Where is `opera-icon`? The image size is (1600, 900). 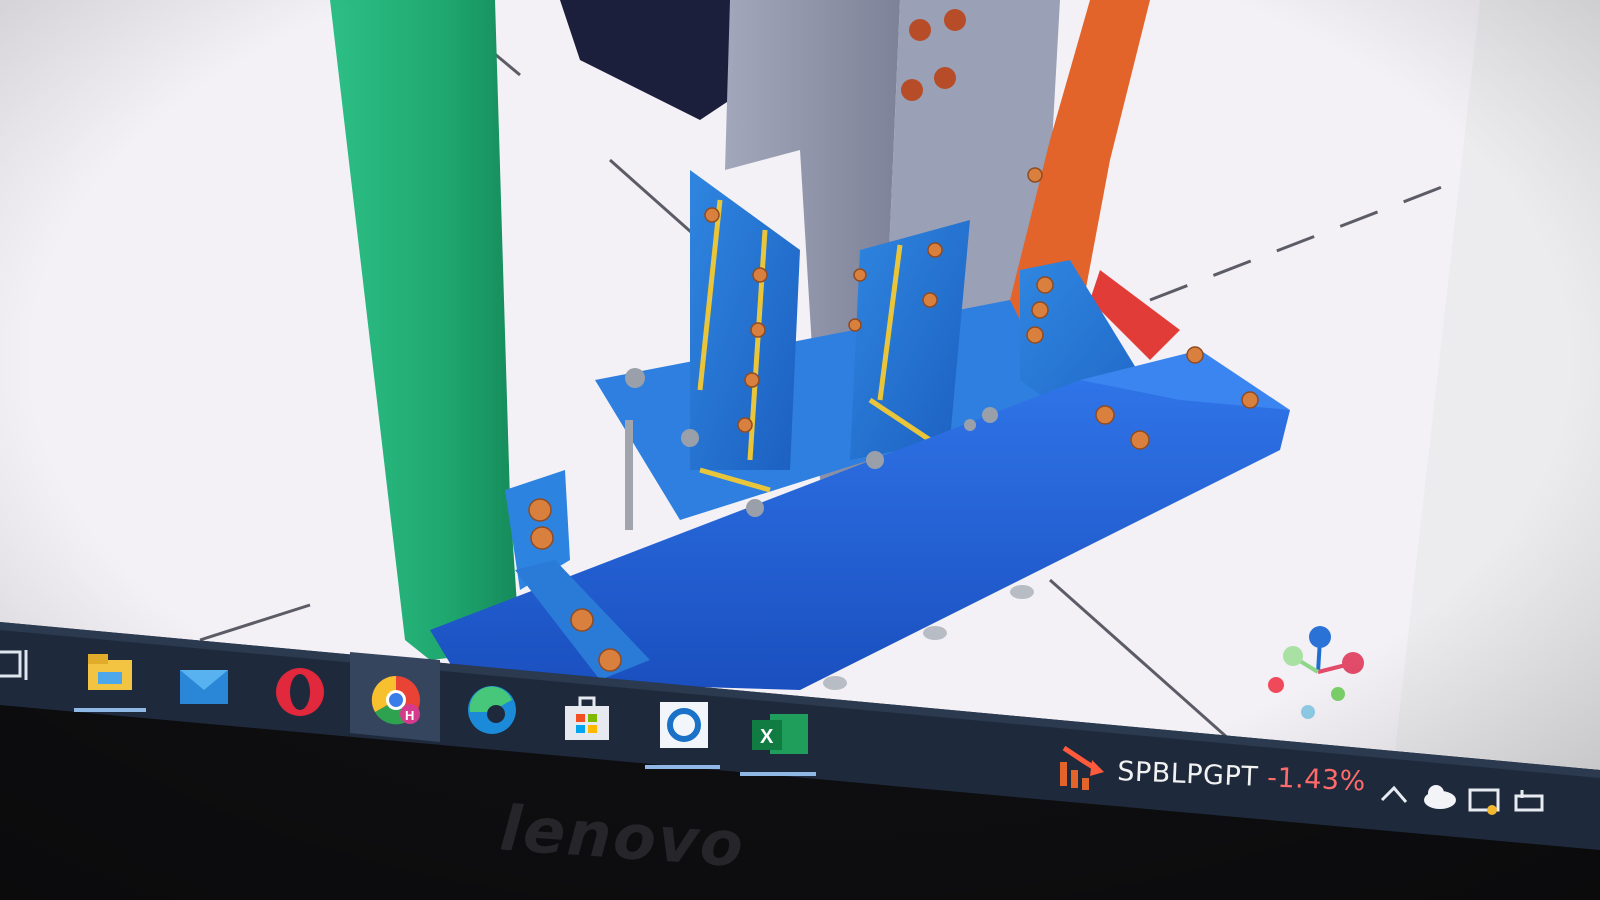
opera-icon is located at coordinates (300, 692).